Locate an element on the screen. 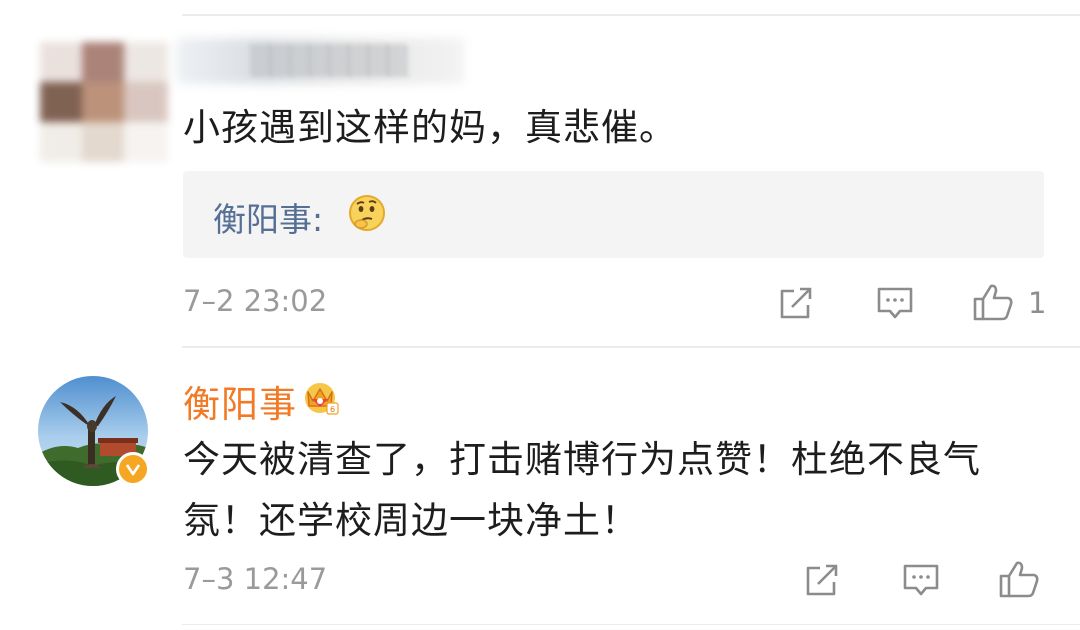  like-count: 1 is located at coordinates (1037, 303).